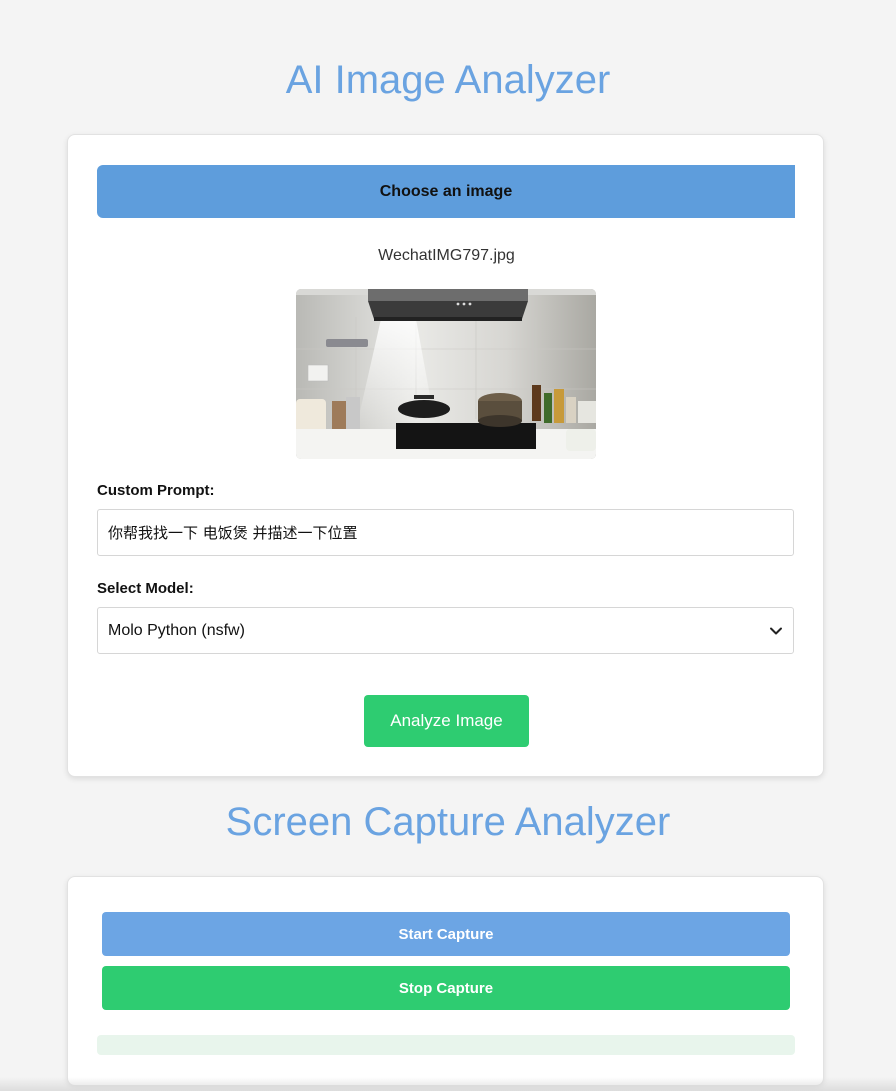  Describe the element at coordinates (446, 255) in the screenshot. I see `selected-file-name: WechatIMG797.jpg` at that location.